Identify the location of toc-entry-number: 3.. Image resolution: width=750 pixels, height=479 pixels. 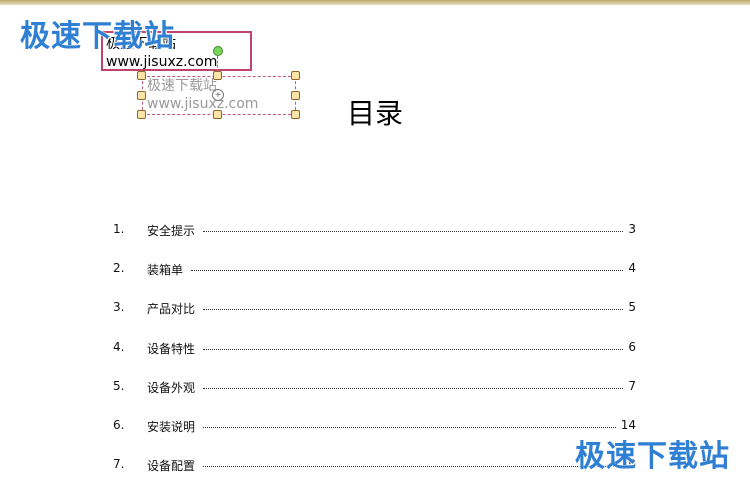
(119, 307).